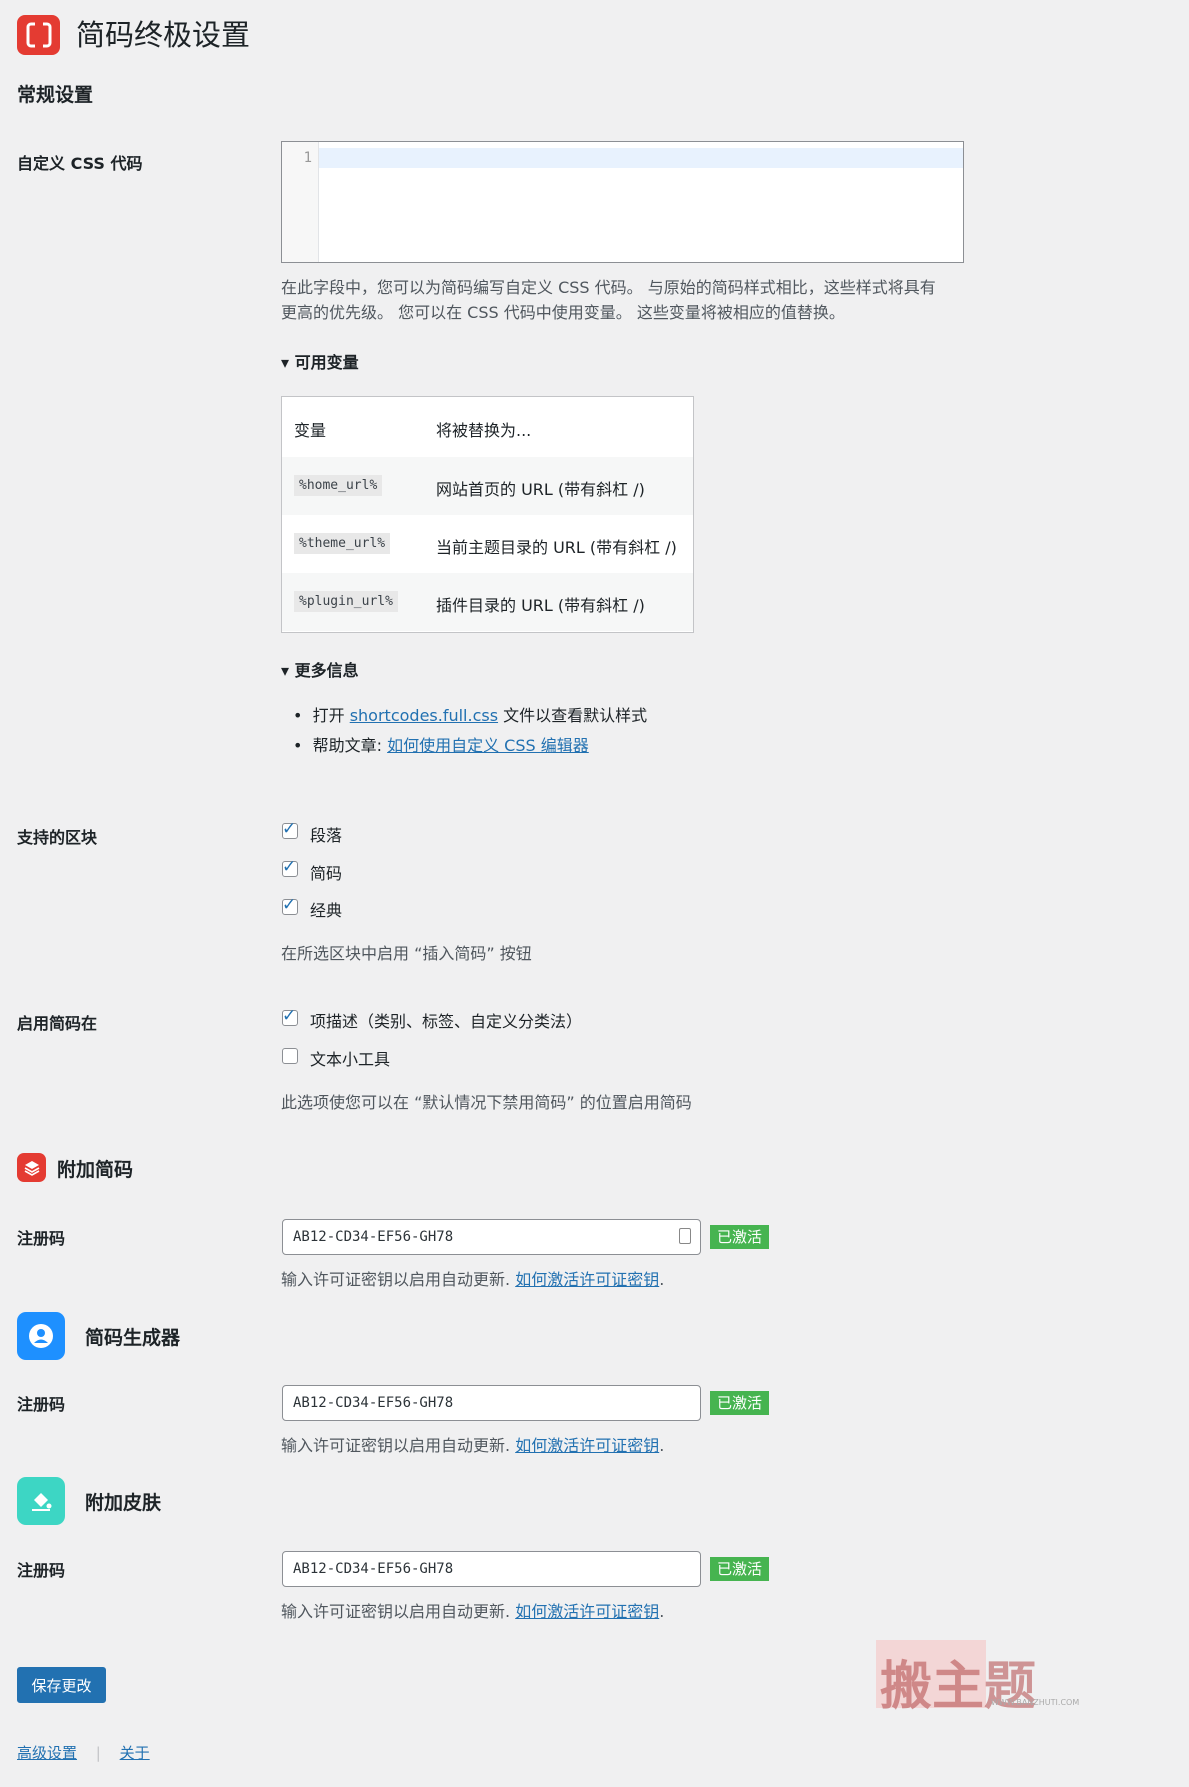  I want to click on variable-description: 插件目录的 URL (带有斜杠 /), so click(540, 605).